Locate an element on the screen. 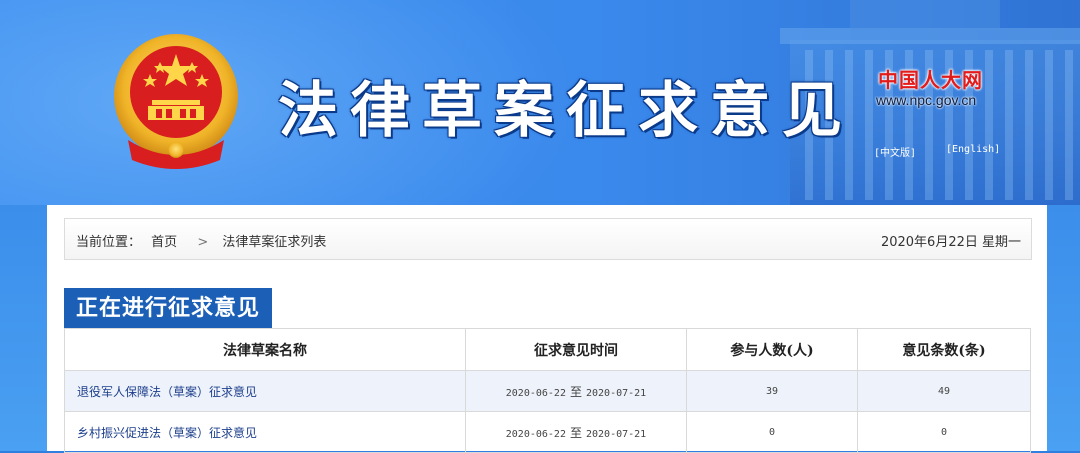 This screenshot has width=1080, height=453. draft-name-link: 乡村振兴促进法（草案）征求意见 is located at coordinates (265, 432).